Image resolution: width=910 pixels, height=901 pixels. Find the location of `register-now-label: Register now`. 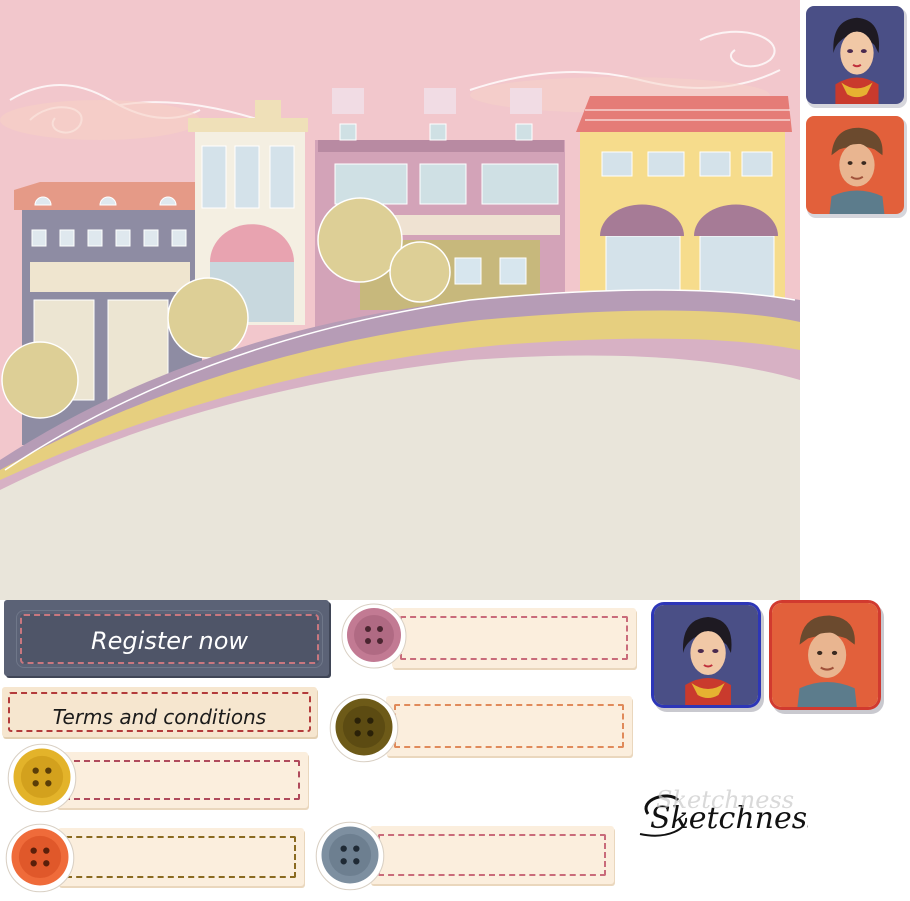

register-now-label: Register now is located at coordinates (169, 641).